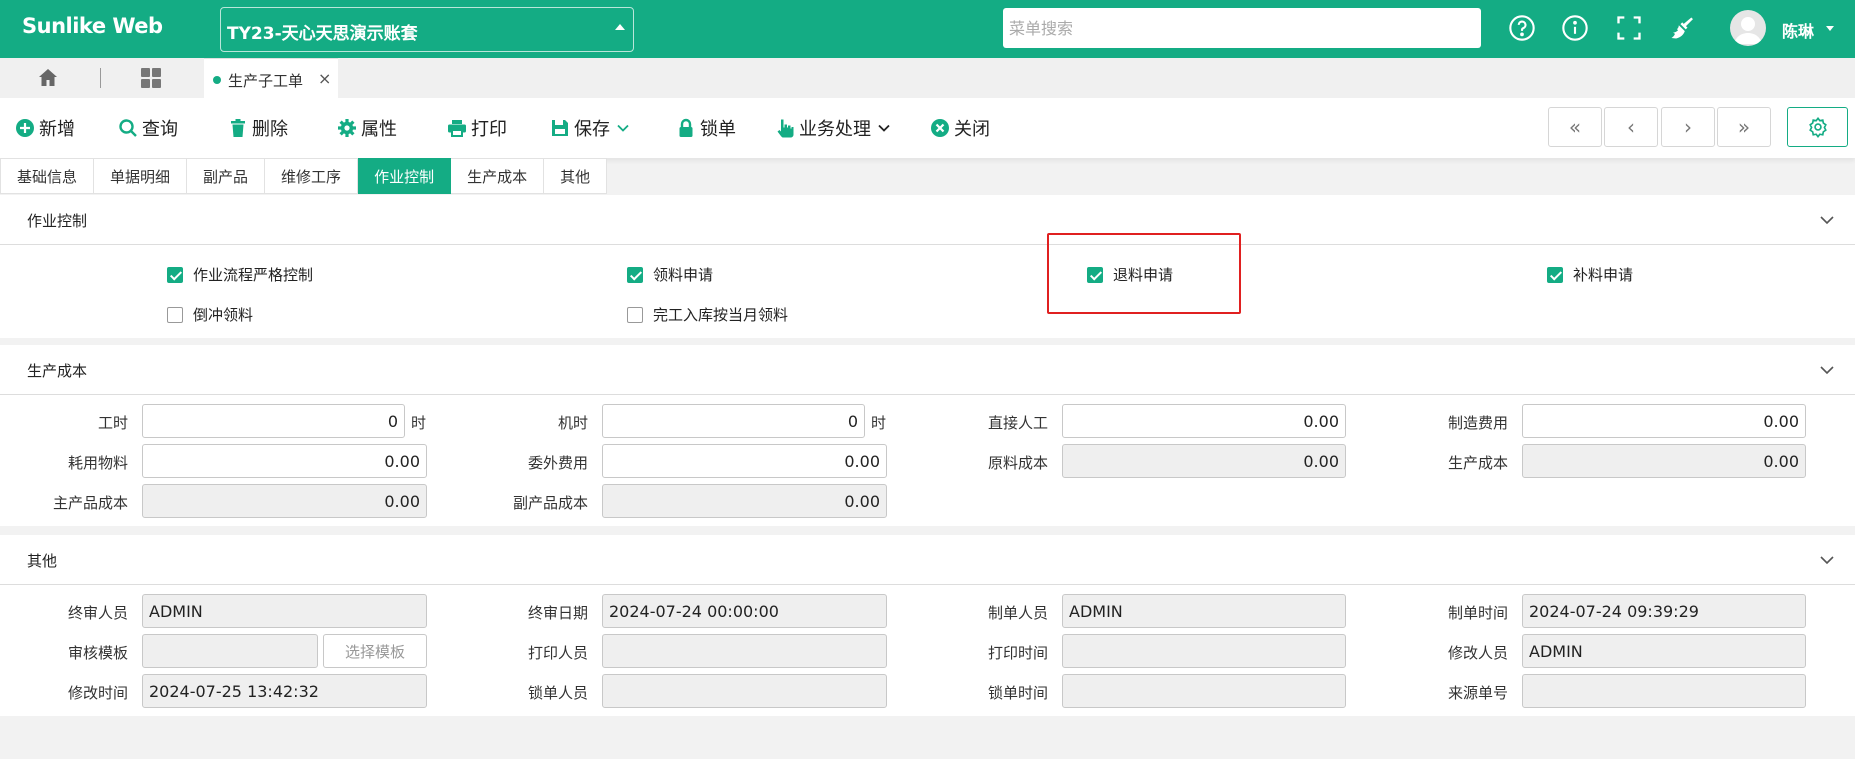 The width and height of the screenshot is (1855, 759). Describe the element at coordinates (141, 176) in the screenshot. I see `tab-document-details: 单据明细` at that location.